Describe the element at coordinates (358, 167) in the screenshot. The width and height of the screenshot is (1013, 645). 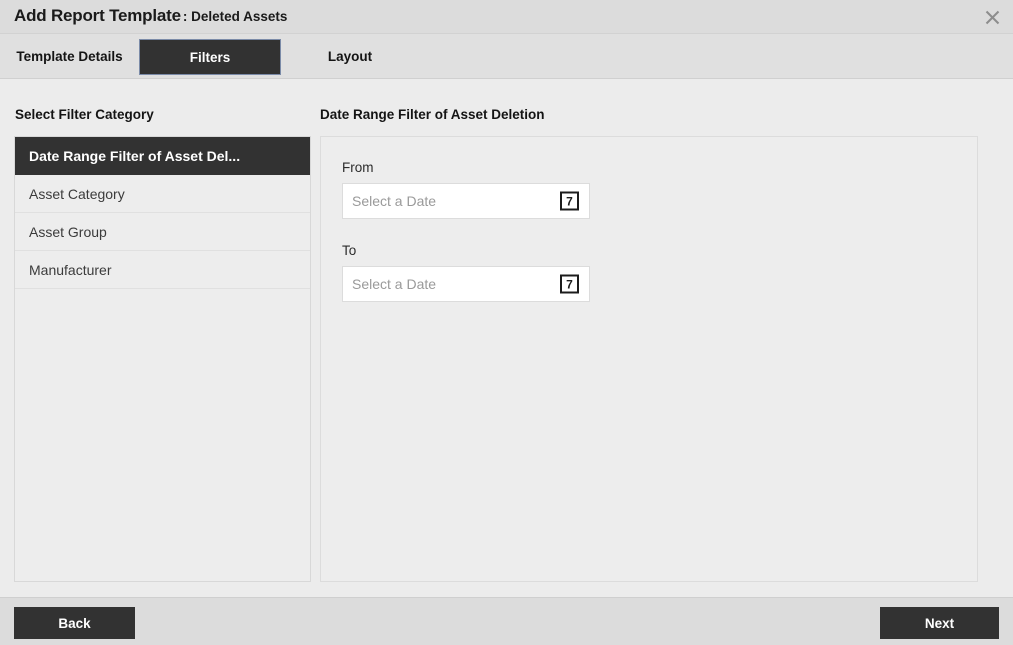
I see `from-date-label: From` at that location.